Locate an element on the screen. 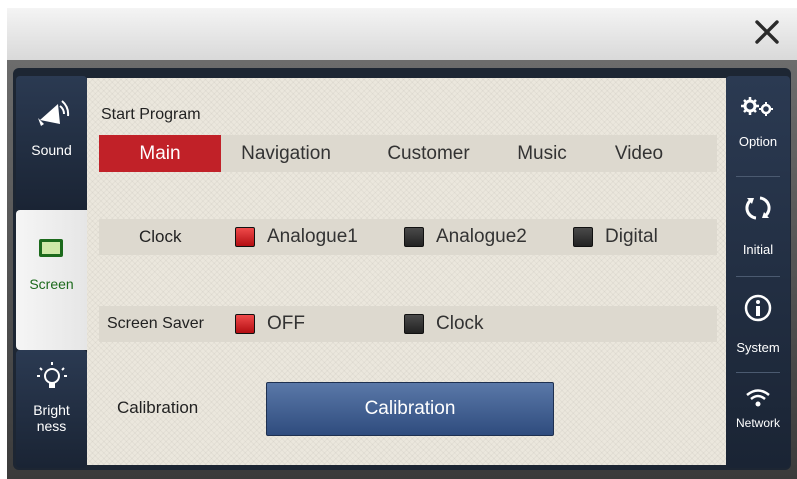 This screenshot has width=797, height=479. speaker-icon is located at coordinates (54, 113).